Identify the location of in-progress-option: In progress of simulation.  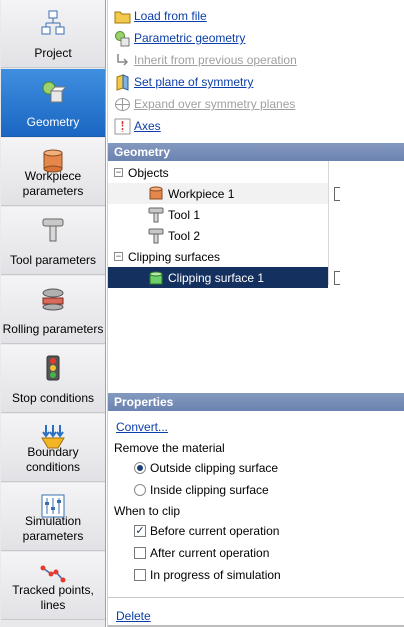
(207, 575).